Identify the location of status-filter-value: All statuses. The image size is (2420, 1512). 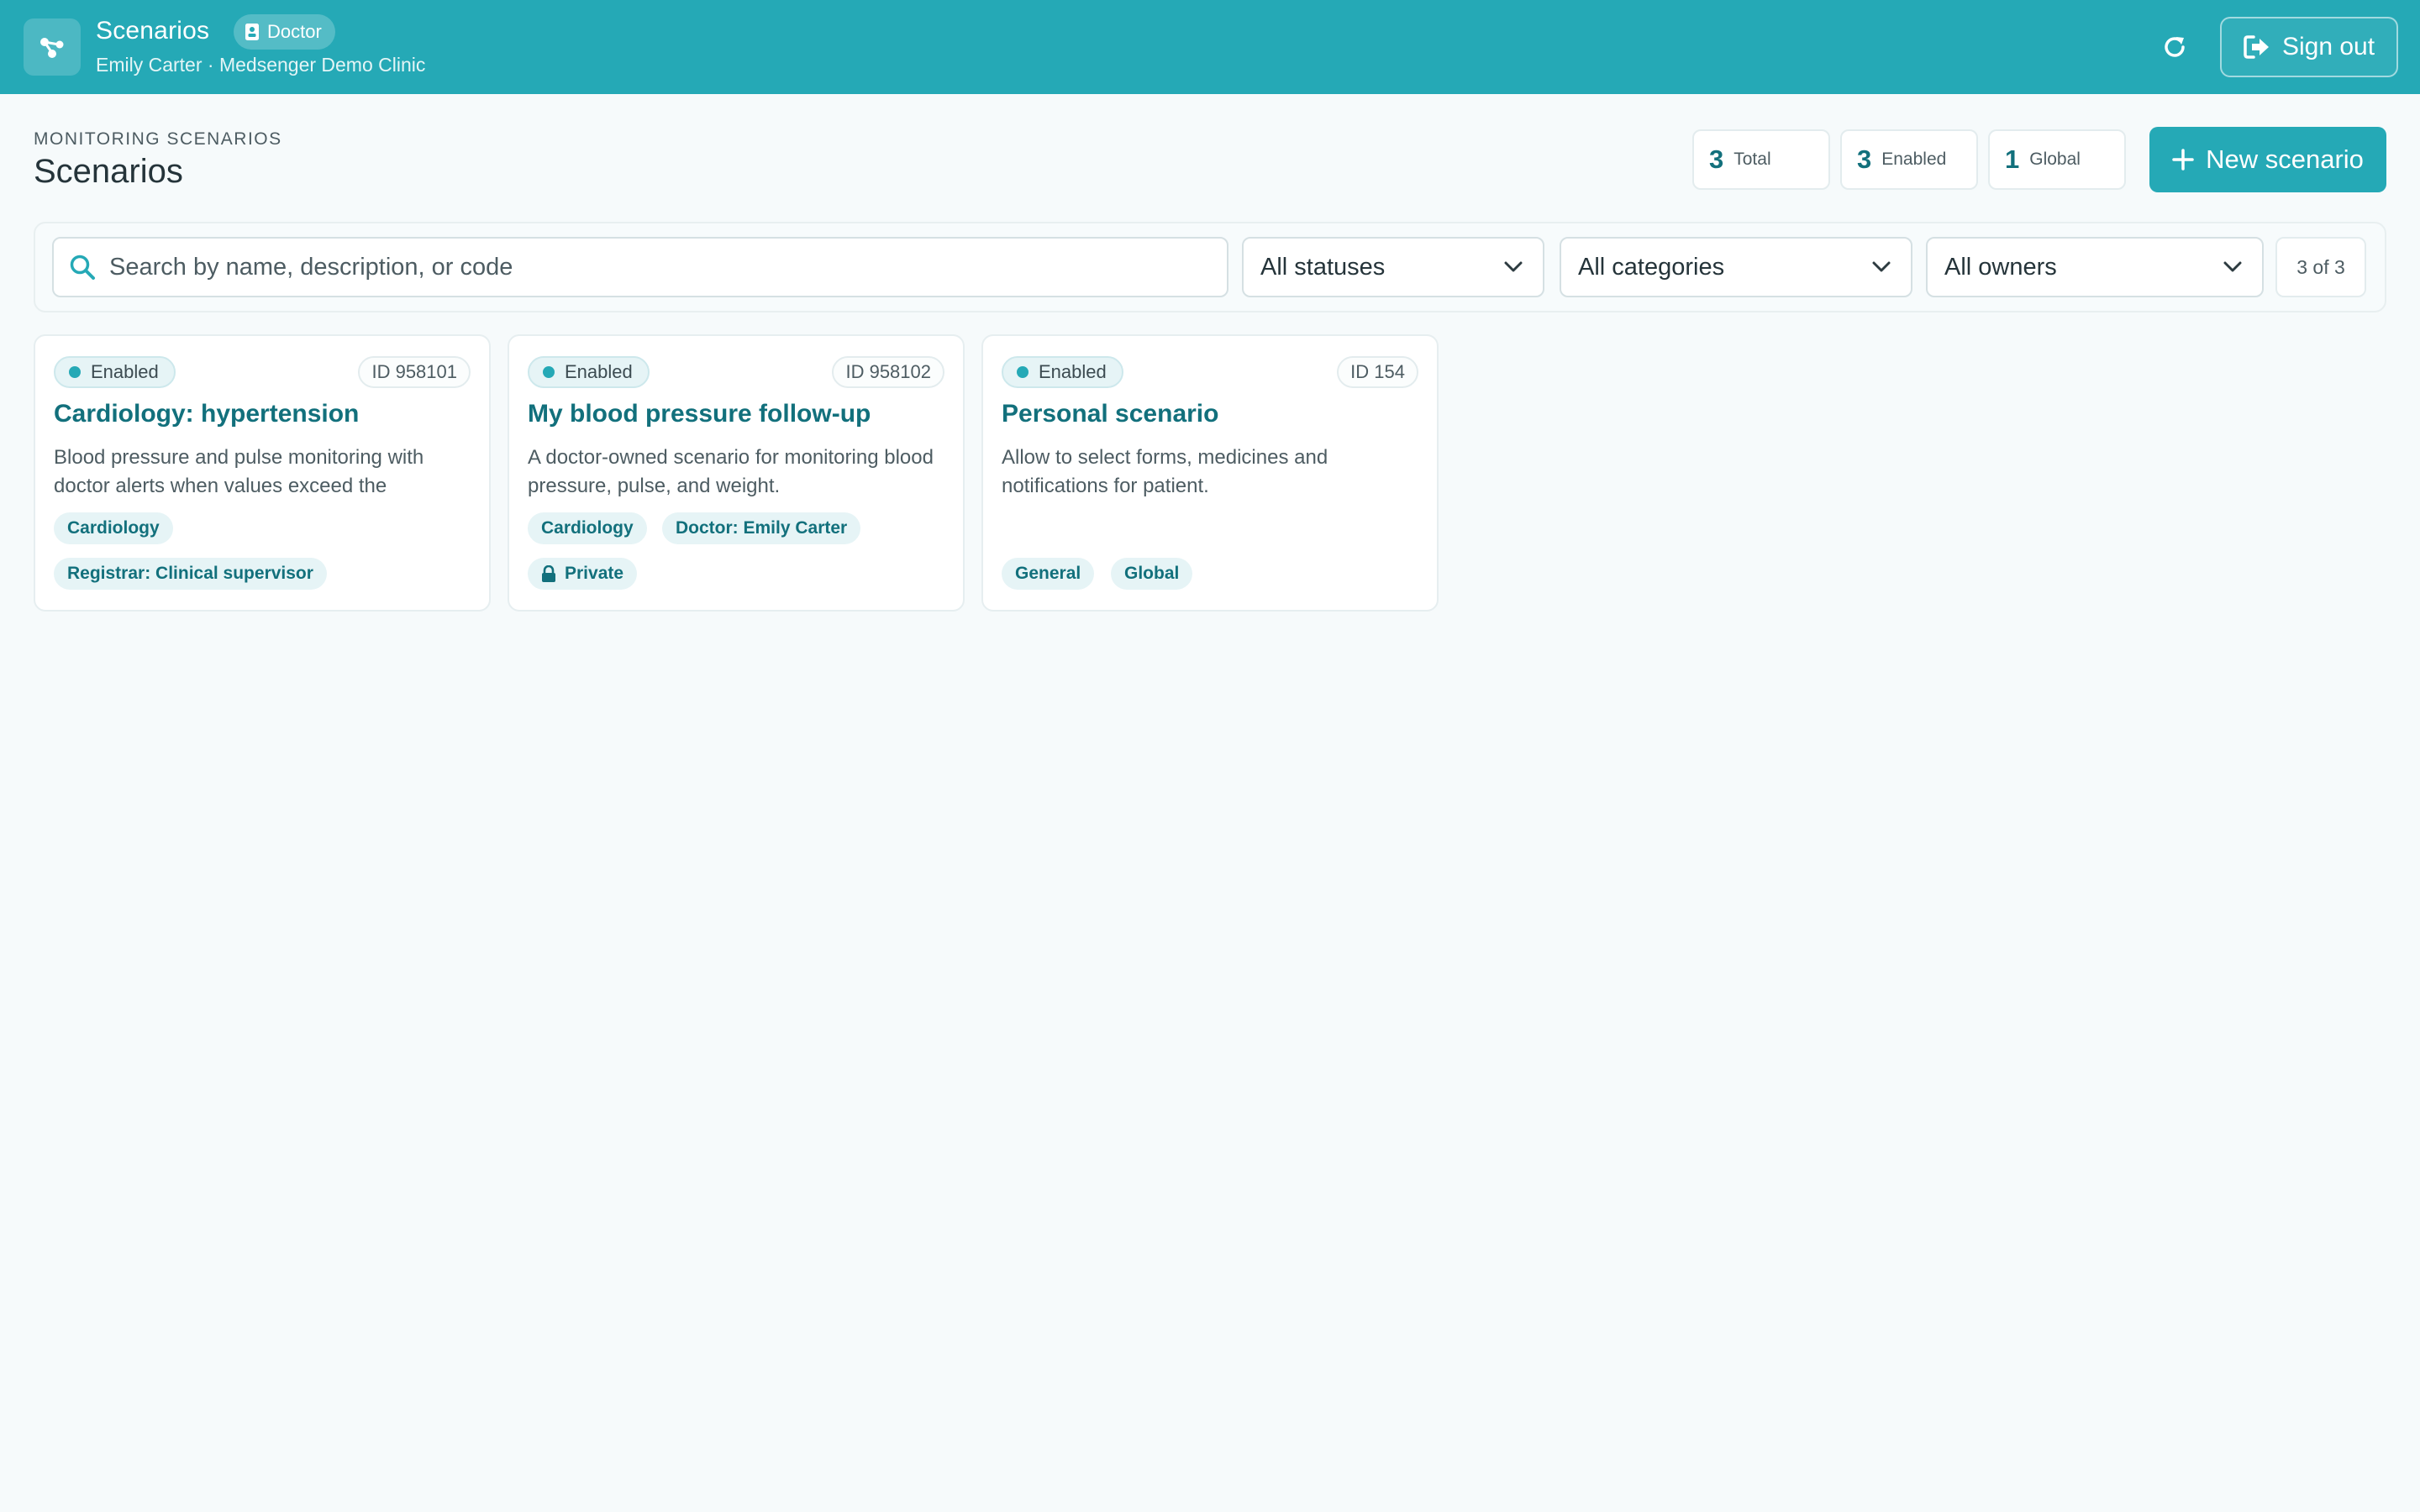
(1323, 267).